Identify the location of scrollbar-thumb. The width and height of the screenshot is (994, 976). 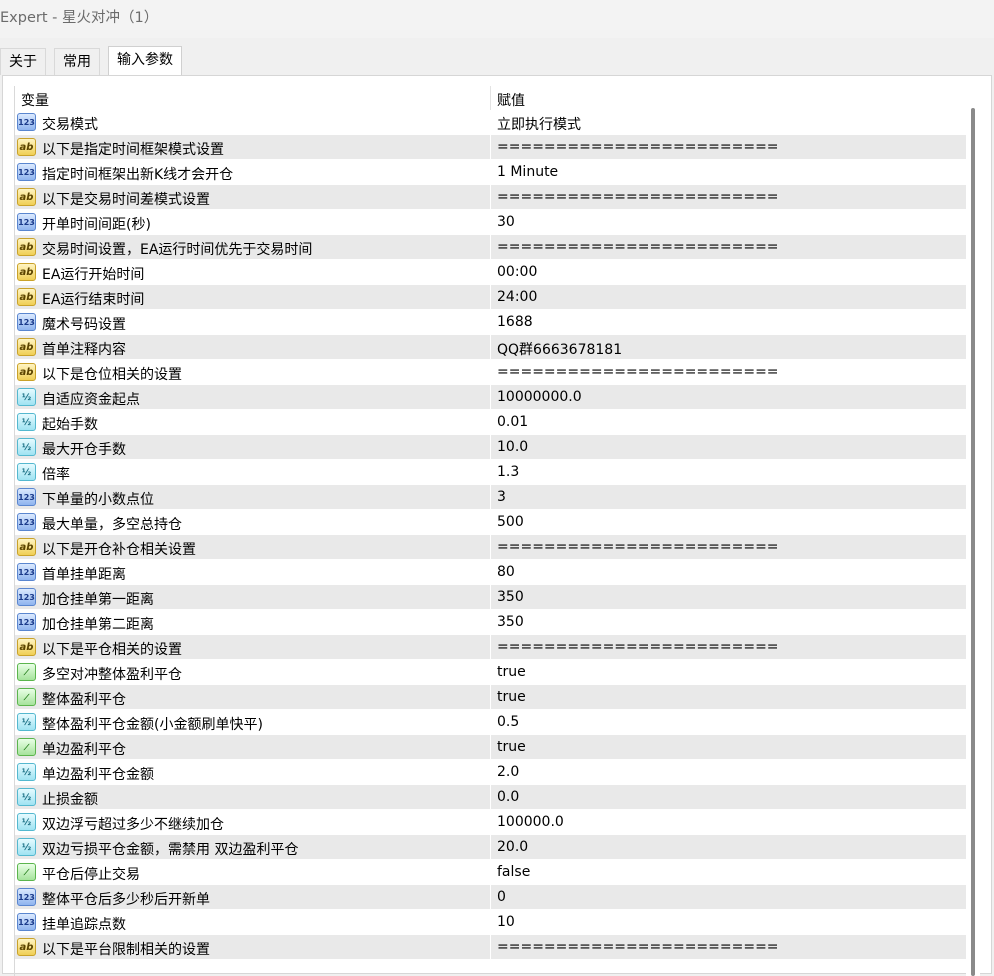
(973, 542).